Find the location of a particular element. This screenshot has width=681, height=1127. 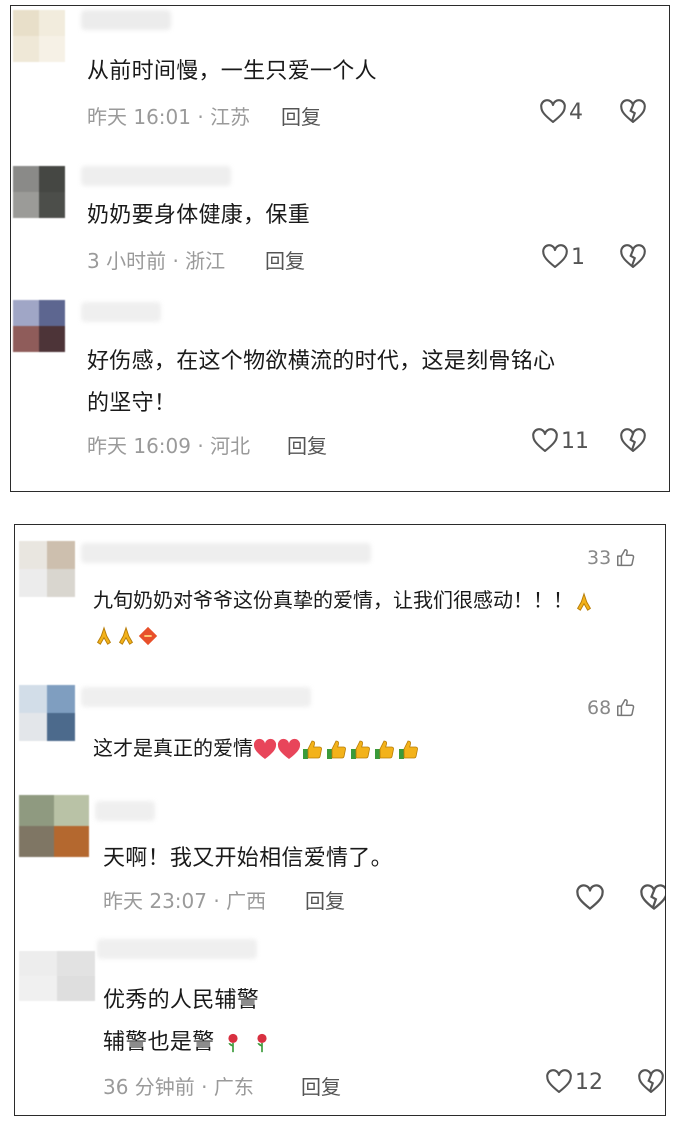

comment-text-content: 辅警也是警 is located at coordinates (159, 1042).